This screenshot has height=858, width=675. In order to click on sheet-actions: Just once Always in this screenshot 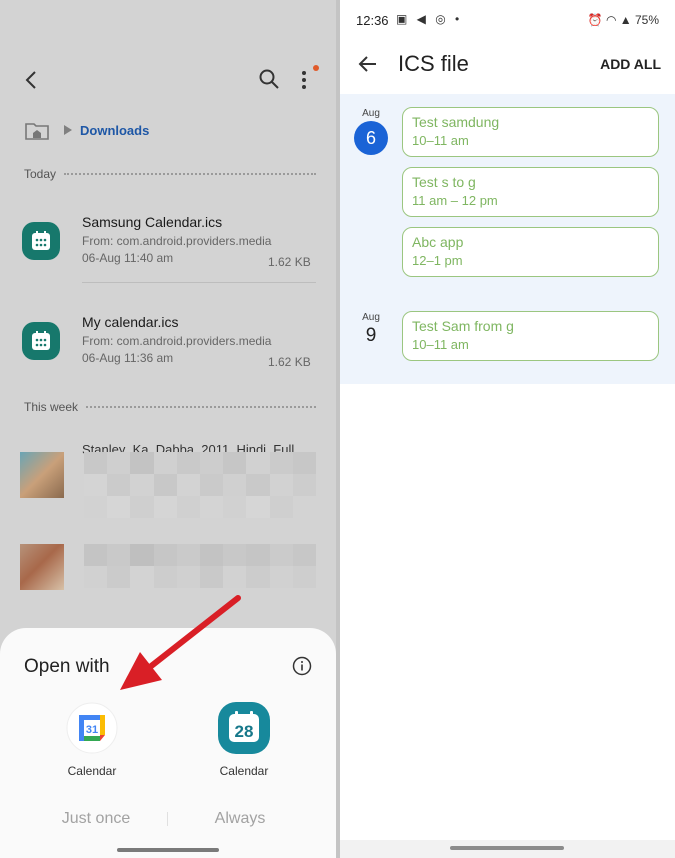, I will do `click(168, 820)`.